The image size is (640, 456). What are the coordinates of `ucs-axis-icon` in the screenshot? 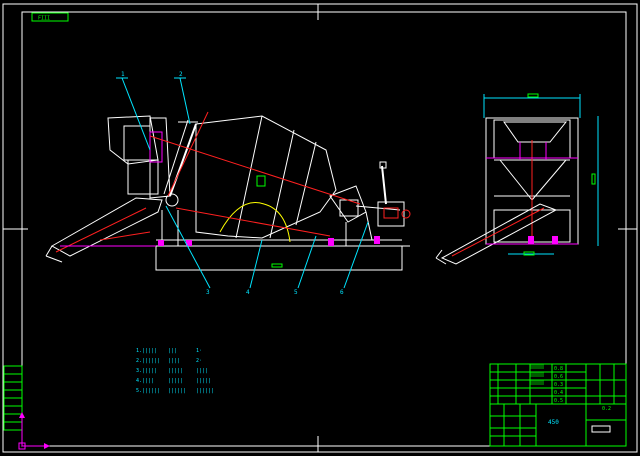 It's located at (34, 431).